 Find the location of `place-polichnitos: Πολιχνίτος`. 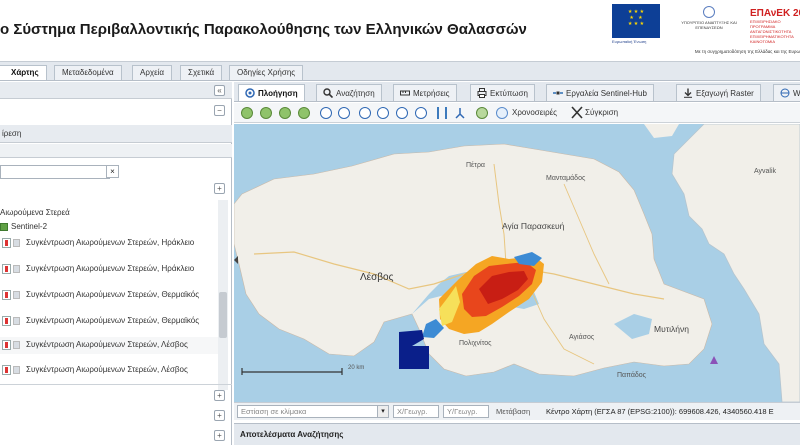

place-polichnitos: Πολιχνίτος is located at coordinates (475, 343).